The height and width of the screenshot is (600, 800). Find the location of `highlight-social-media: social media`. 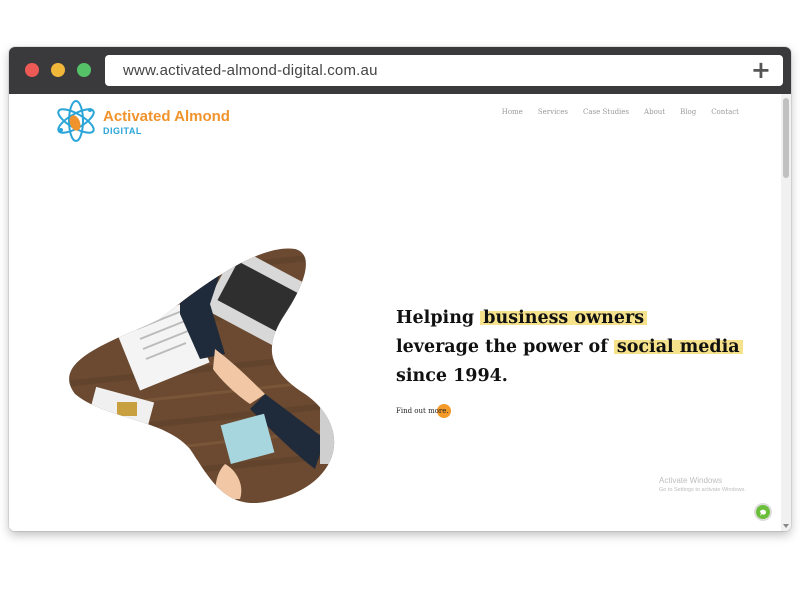

highlight-social-media: social media is located at coordinates (678, 347).